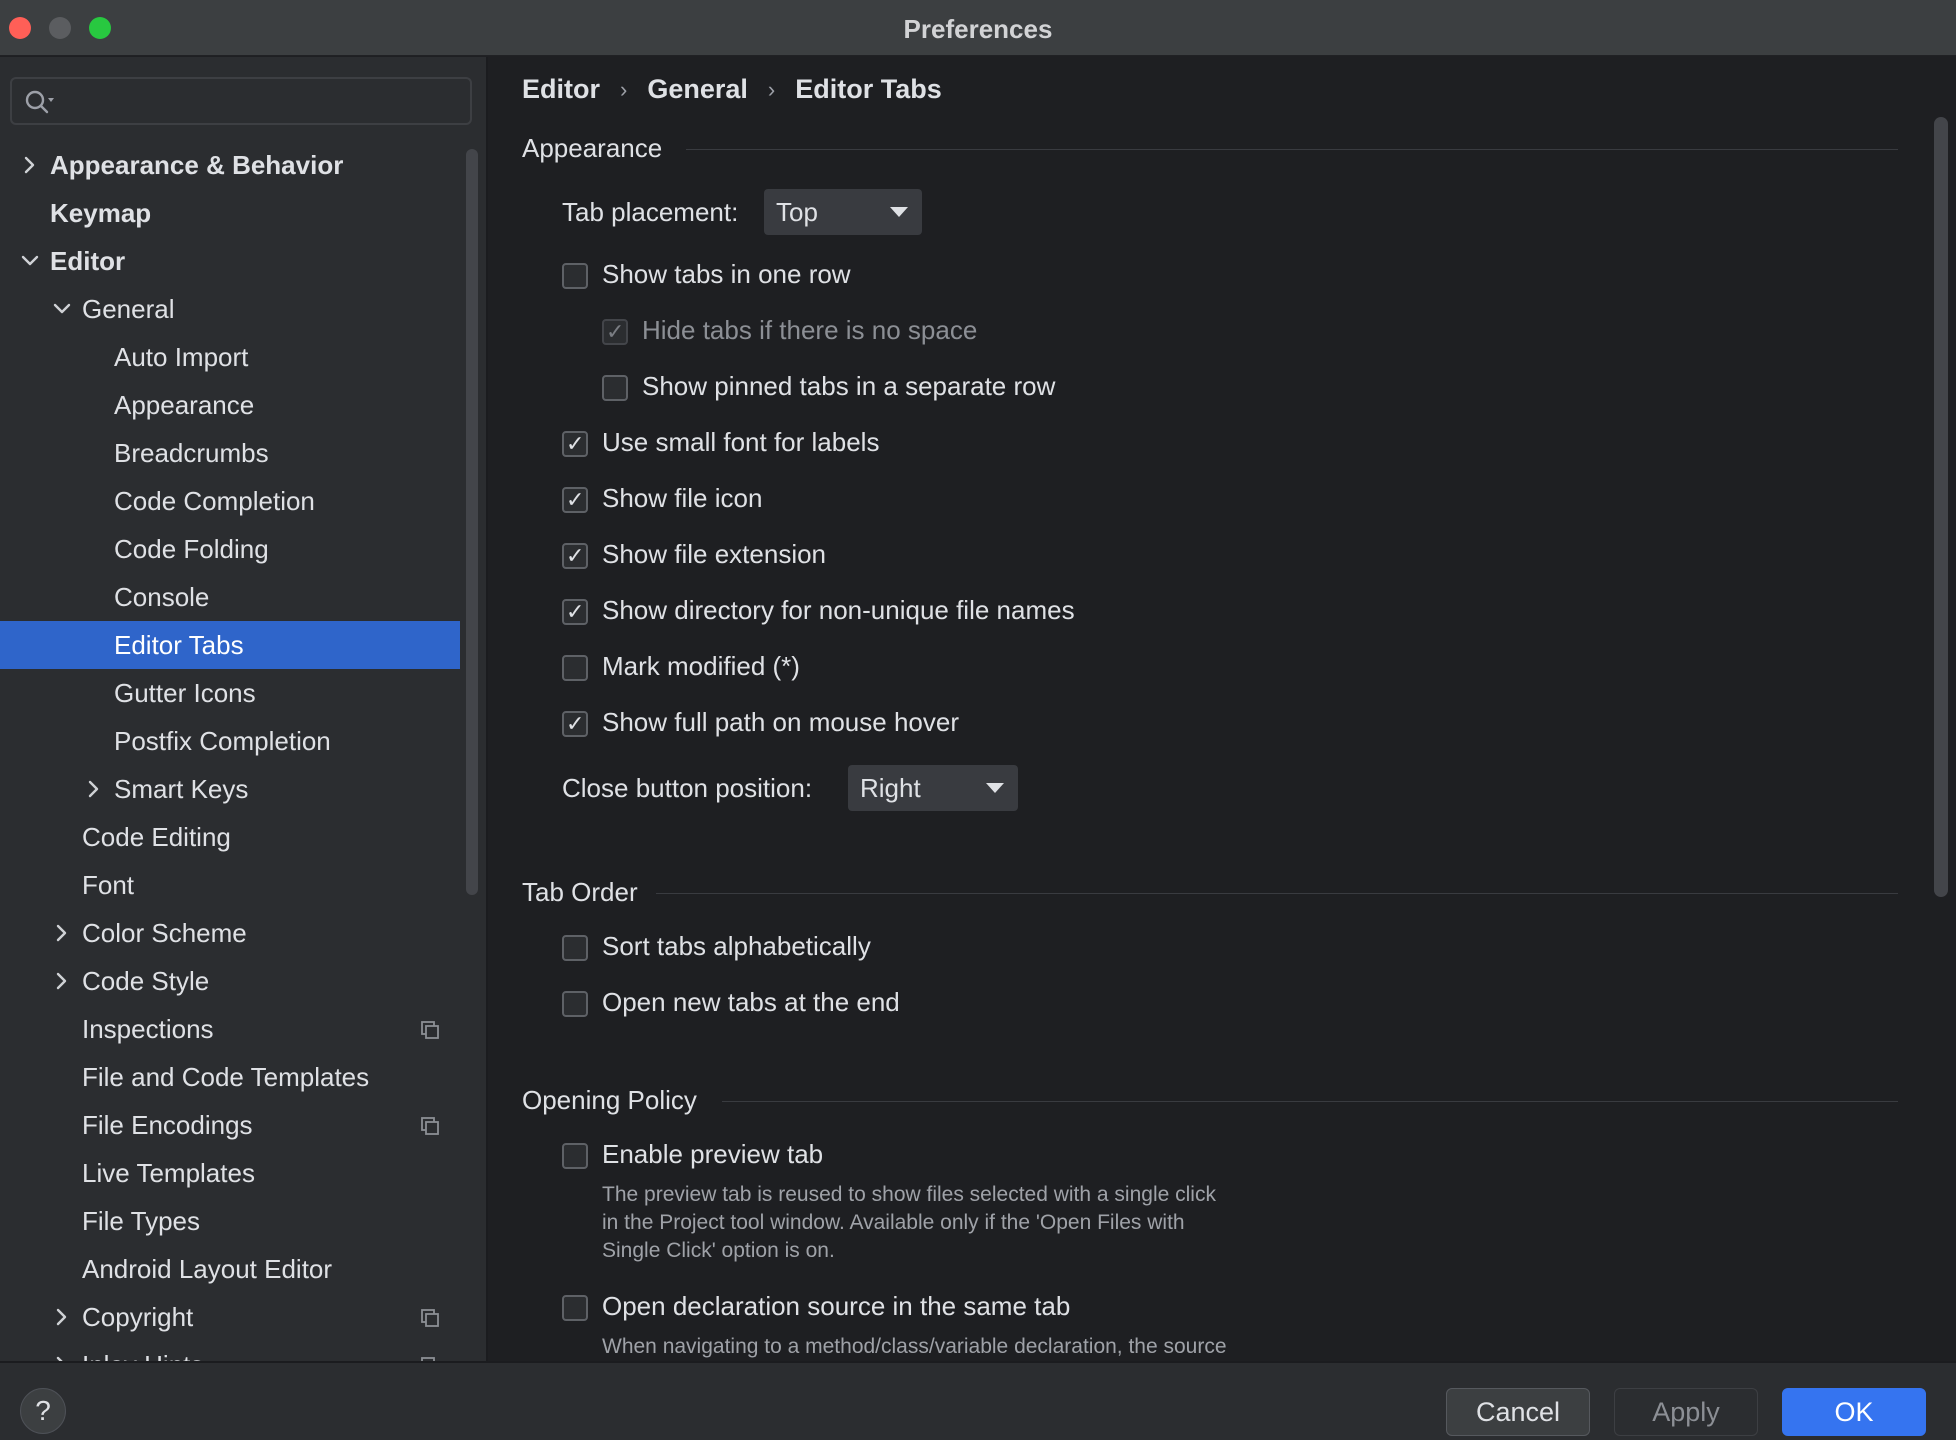 The height and width of the screenshot is (1440, 1956). What do you see at coordinates (197, 165) in the screenshot?
I see `sidebar-item-label: Appearance & Behavior` at bounding box center [197, 165].